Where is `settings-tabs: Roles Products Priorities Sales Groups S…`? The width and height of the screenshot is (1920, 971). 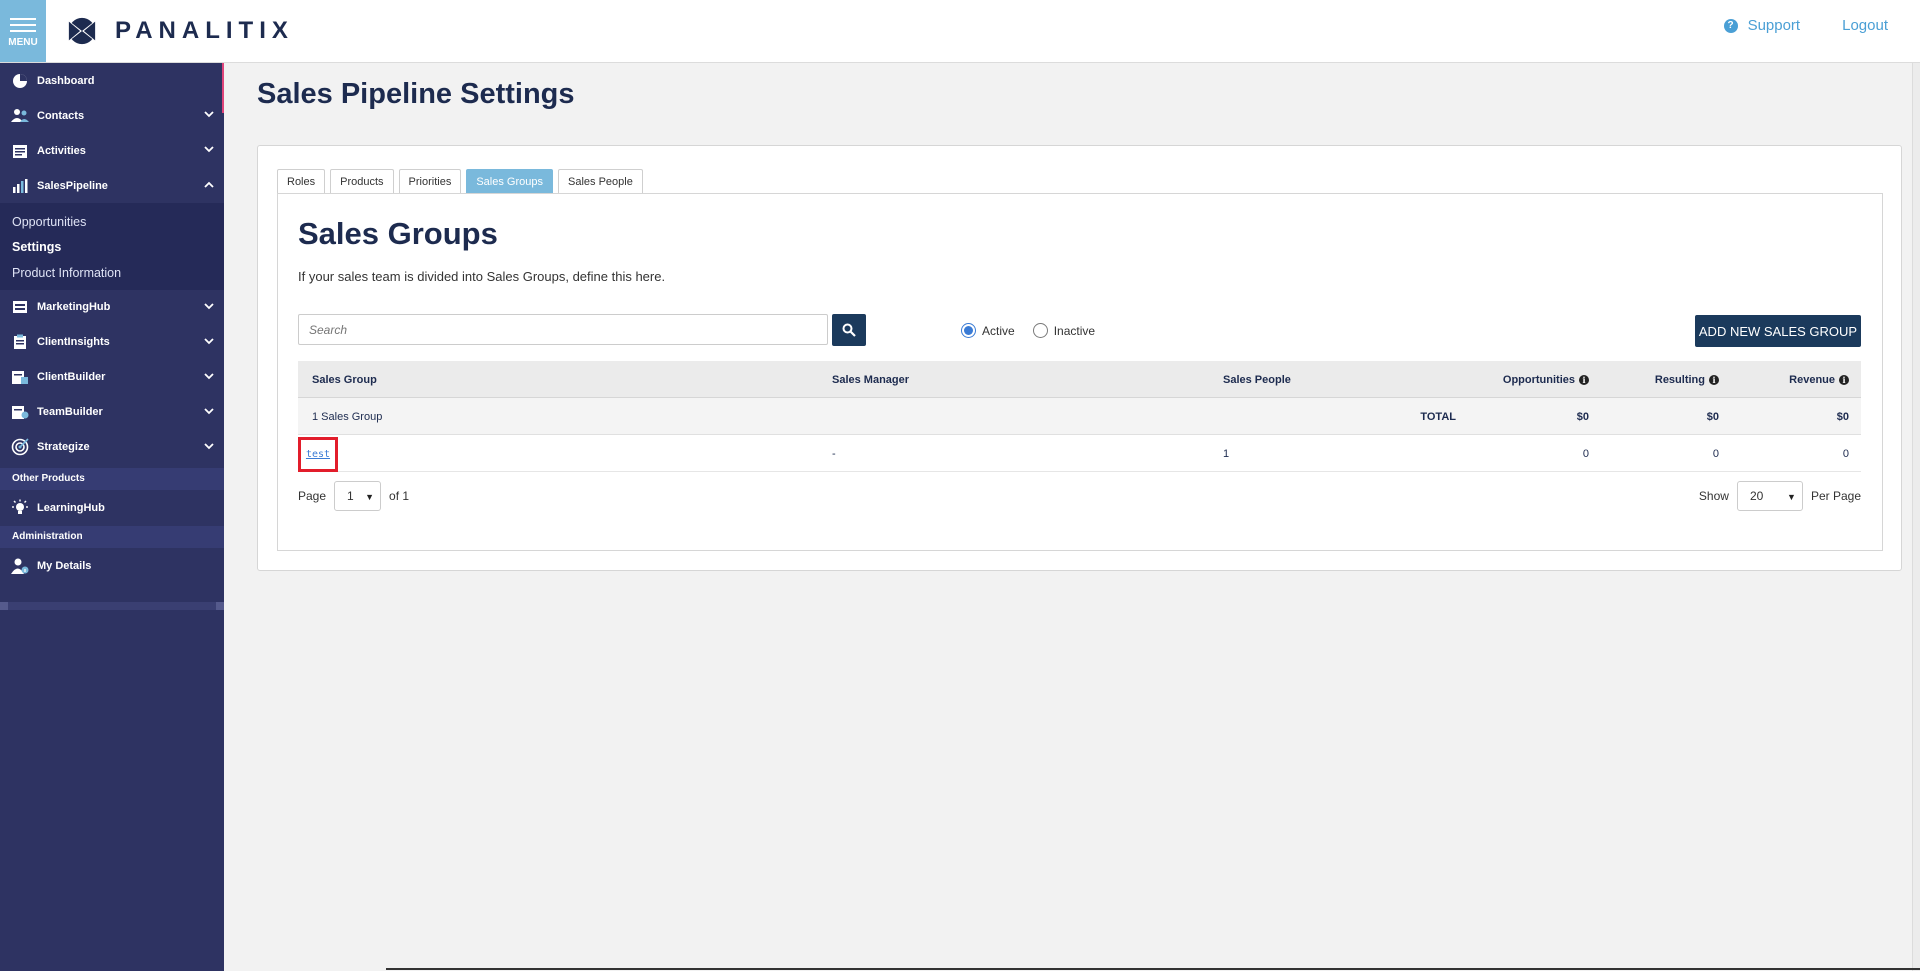 settings-tabs: Roles Products Priorities Sales Groups S… is located at coordinates (462, 181).